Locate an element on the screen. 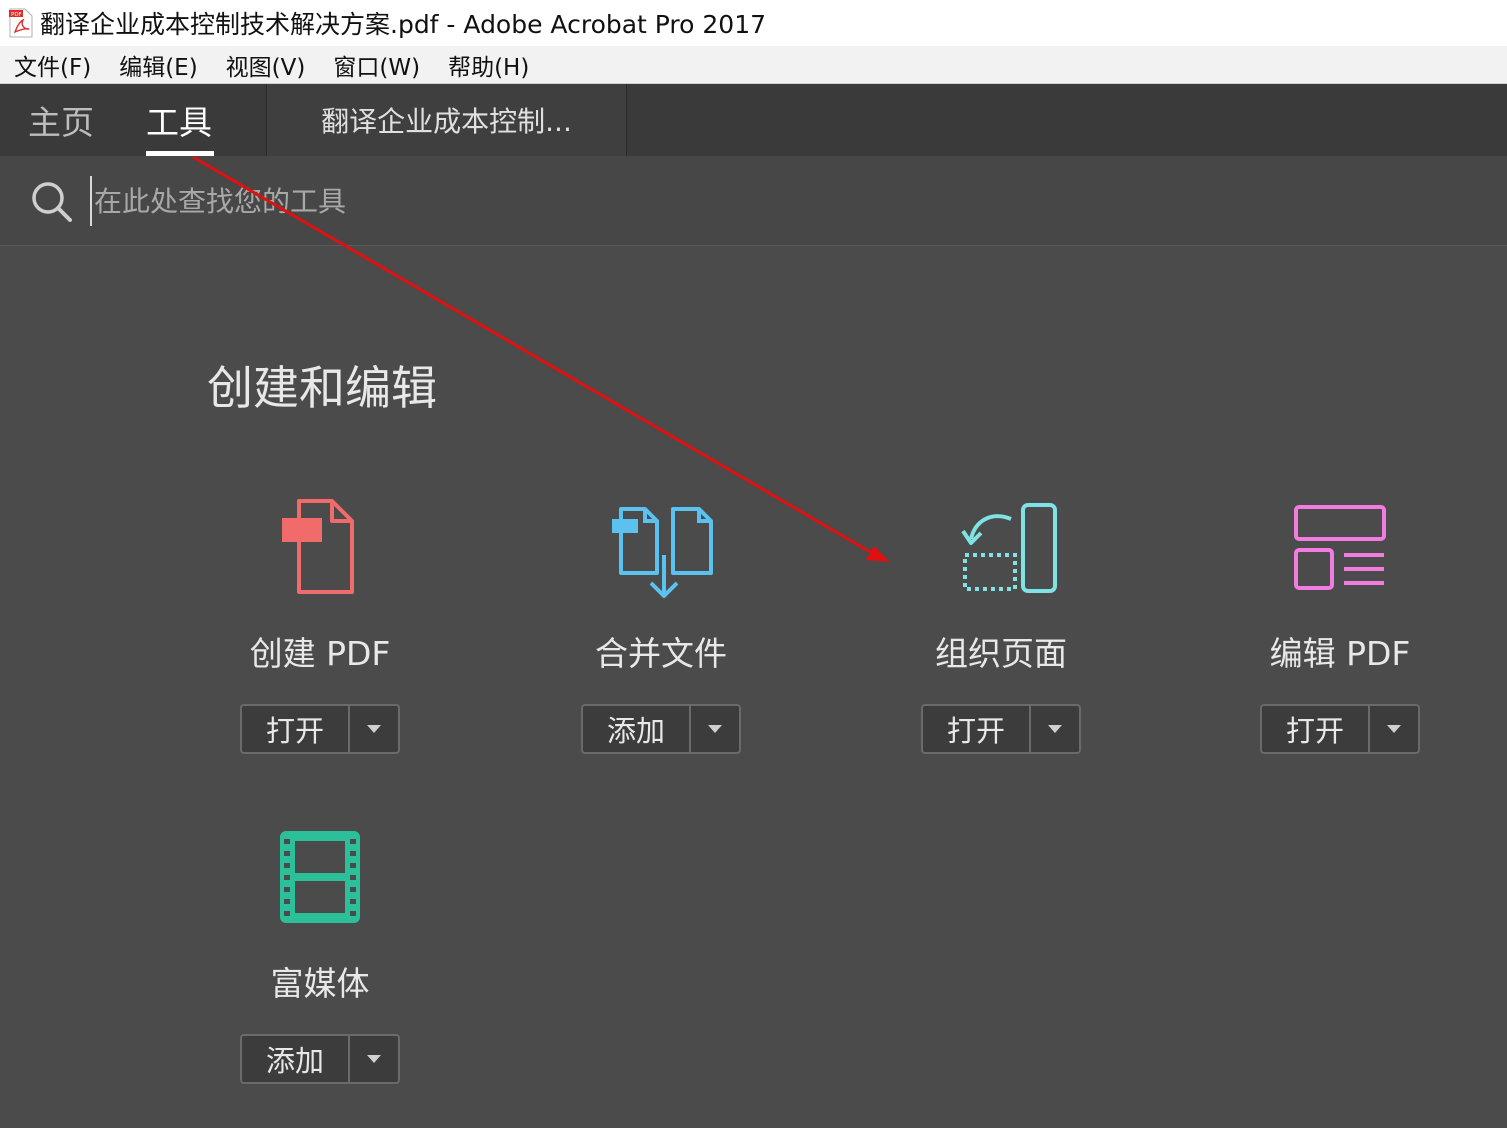 The width and height of the screenshot is (1507, 1128). tool-edit-pdf: 编辑 PDF 打开 is located at coordinates (1340, 647).